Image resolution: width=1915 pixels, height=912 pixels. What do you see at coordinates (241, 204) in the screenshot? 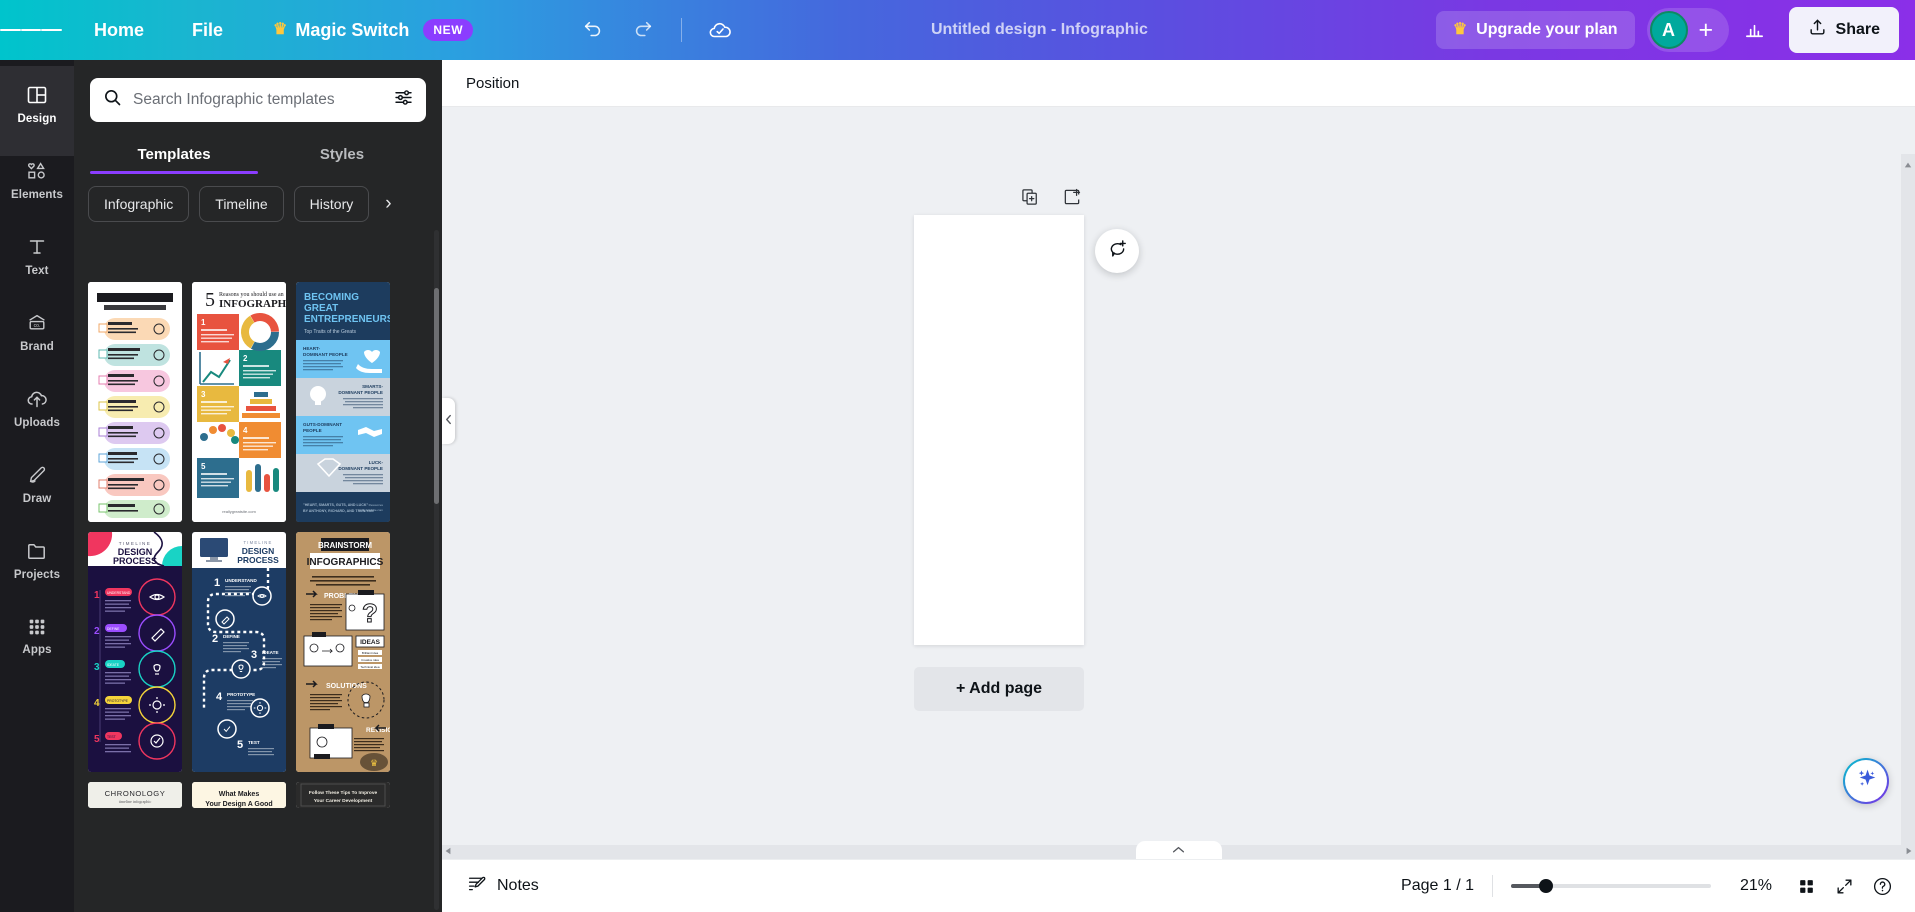
I see `chip-timeline: Timeline` at bounding box center [241, 204].